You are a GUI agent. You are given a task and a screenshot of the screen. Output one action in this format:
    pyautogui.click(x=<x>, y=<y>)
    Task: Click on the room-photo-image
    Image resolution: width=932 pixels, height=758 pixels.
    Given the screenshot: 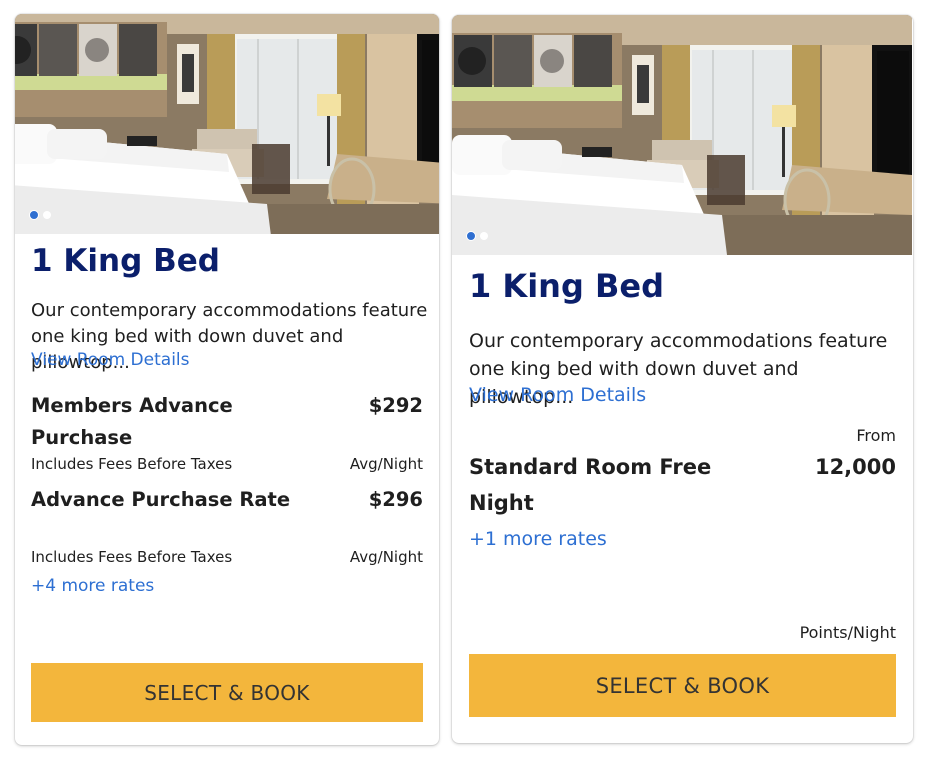 What is the action you would take?
    pyautogui.click(x=227, y=124)
    